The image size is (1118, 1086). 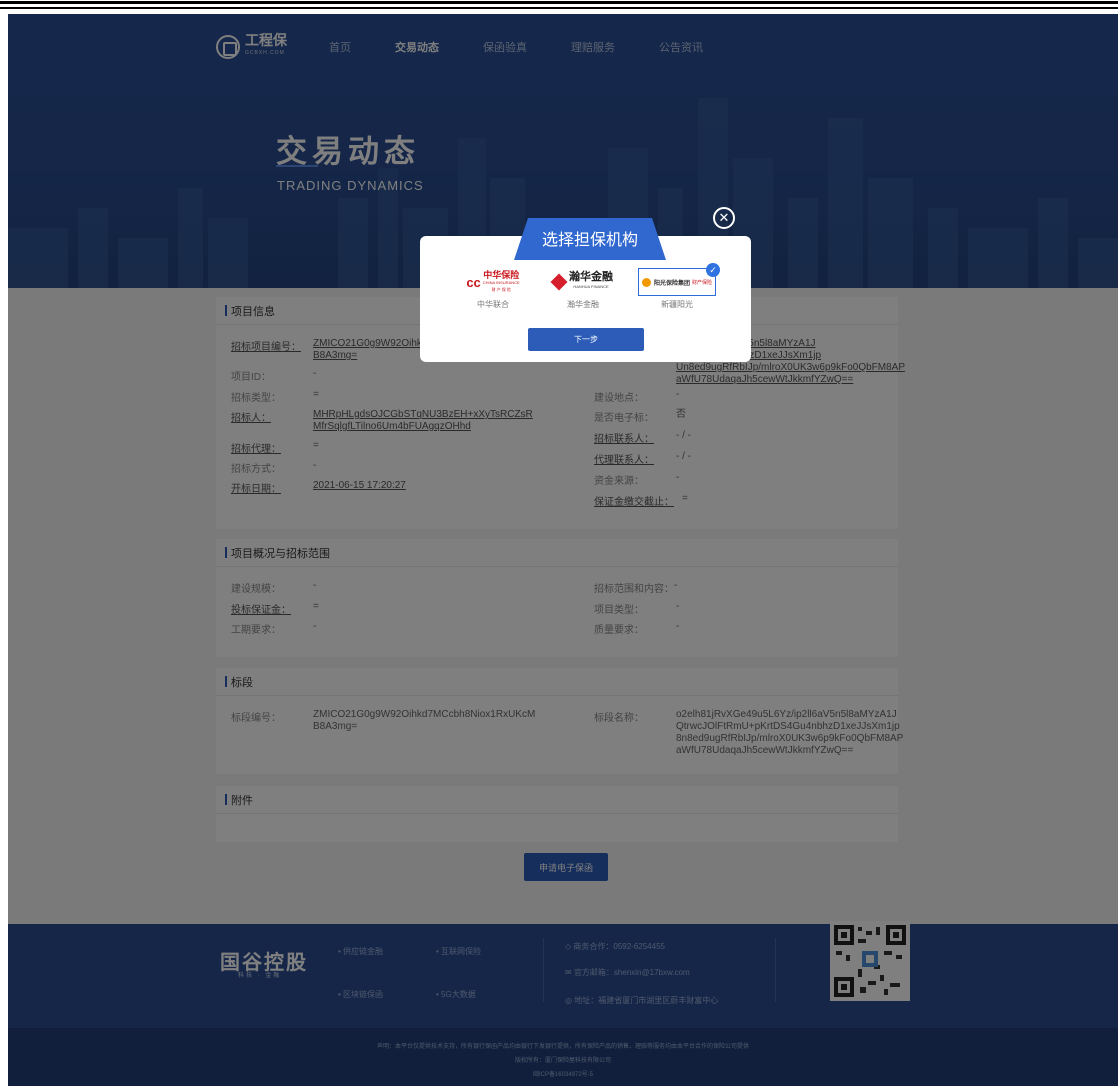 I want to click on next-step-button: 下一步, so click(x=586, y=339).